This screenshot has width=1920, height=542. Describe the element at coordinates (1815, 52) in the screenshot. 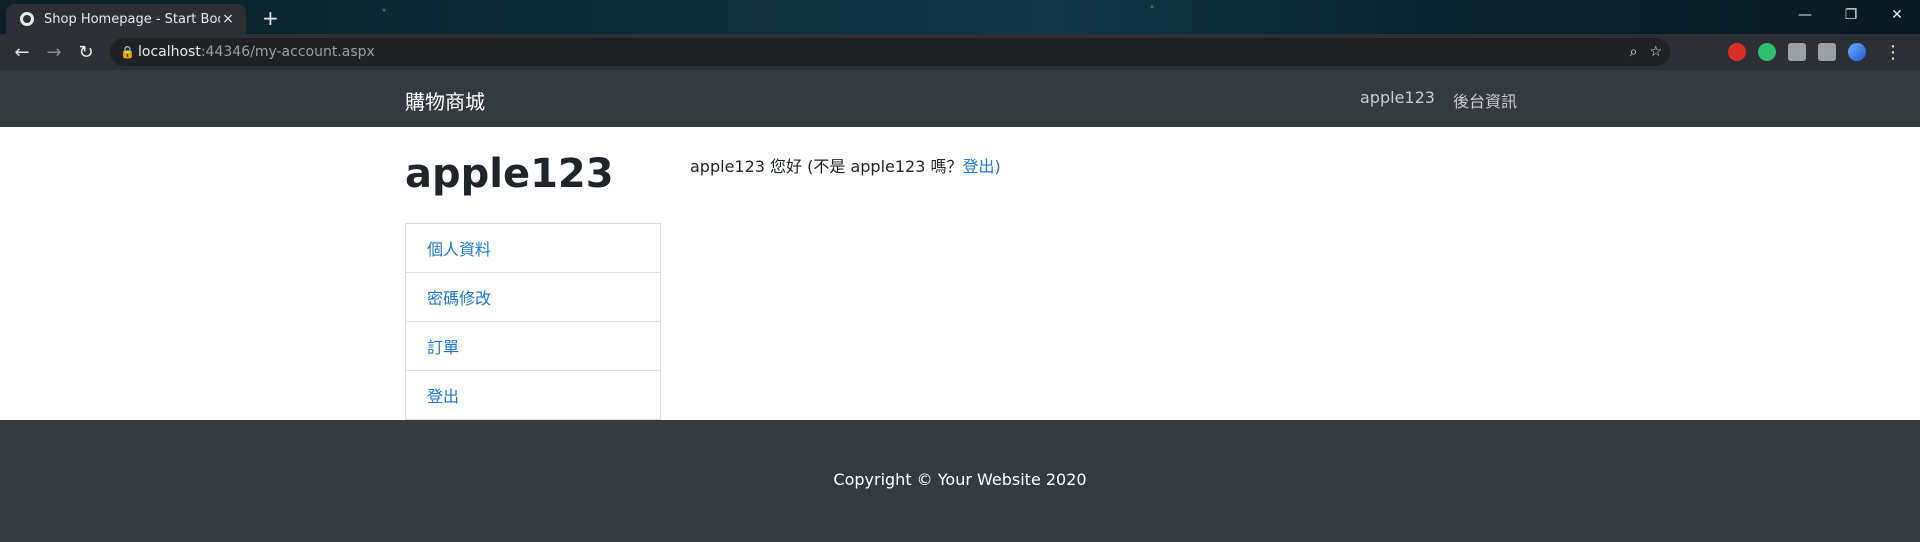

I see `extensions-area: ⋮` at that location.